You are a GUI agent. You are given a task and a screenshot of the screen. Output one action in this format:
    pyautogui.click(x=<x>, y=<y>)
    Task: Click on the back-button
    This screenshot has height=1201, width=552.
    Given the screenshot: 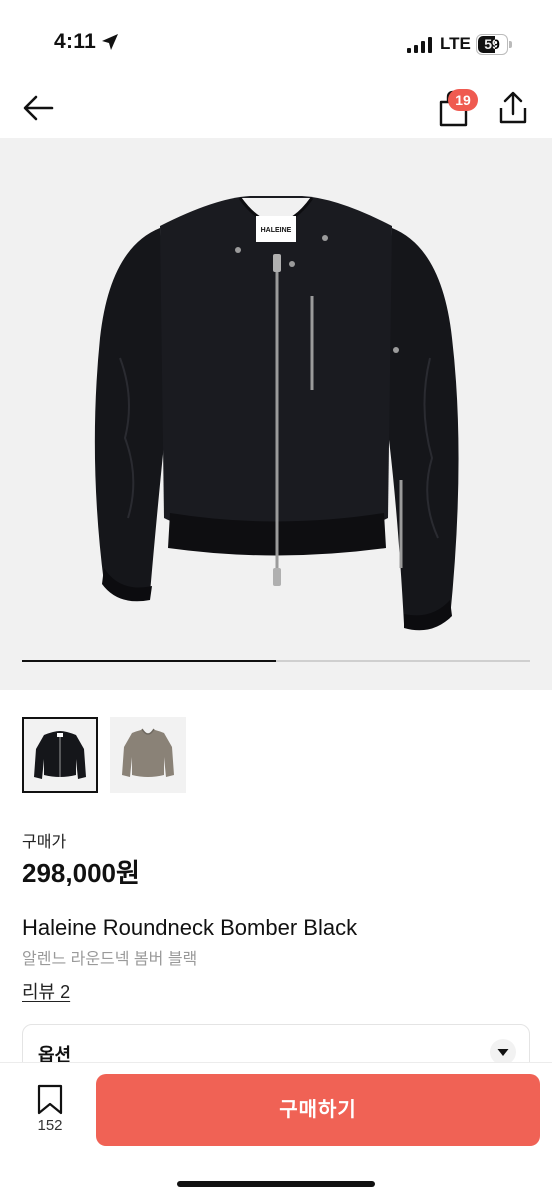 What is the action you would take?
    pyautogui.click(x=40, y=108)
    